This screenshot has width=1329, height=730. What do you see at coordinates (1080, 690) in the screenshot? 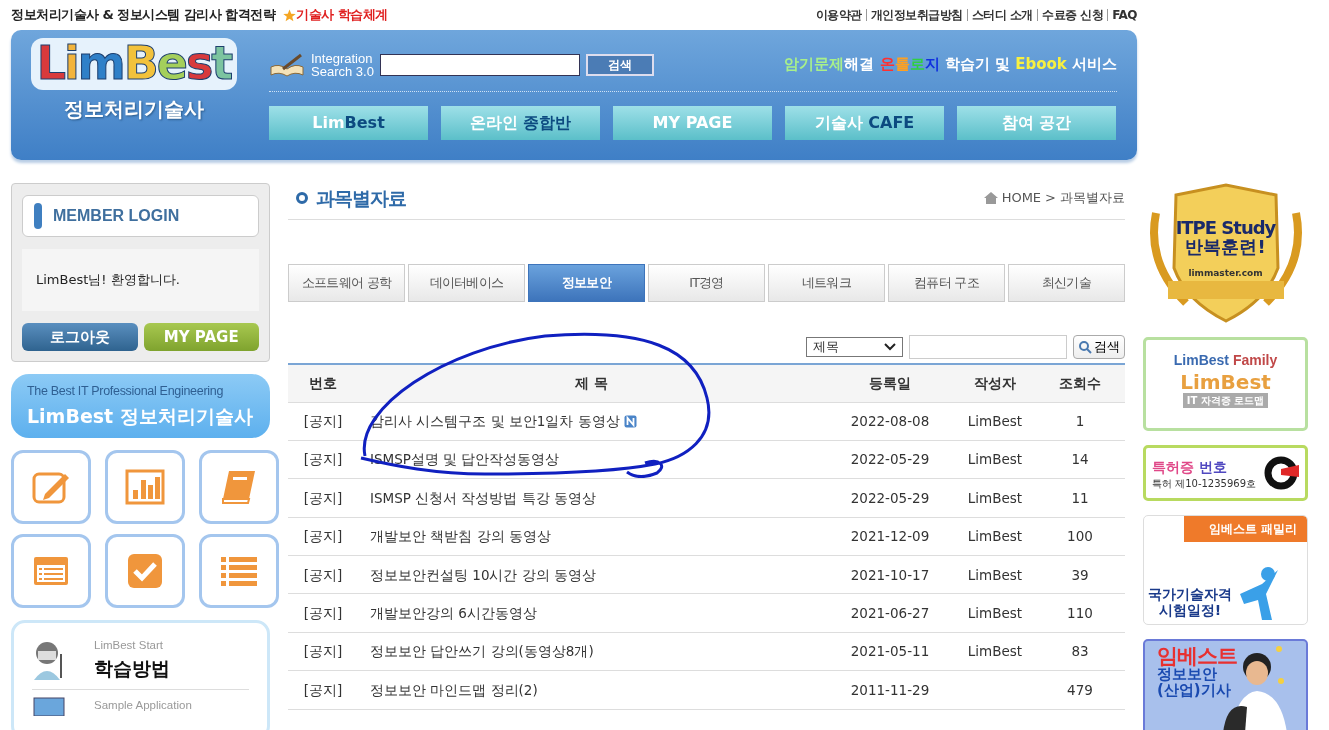
I see `views-cell: 479` at bounding box center [1080, 690].